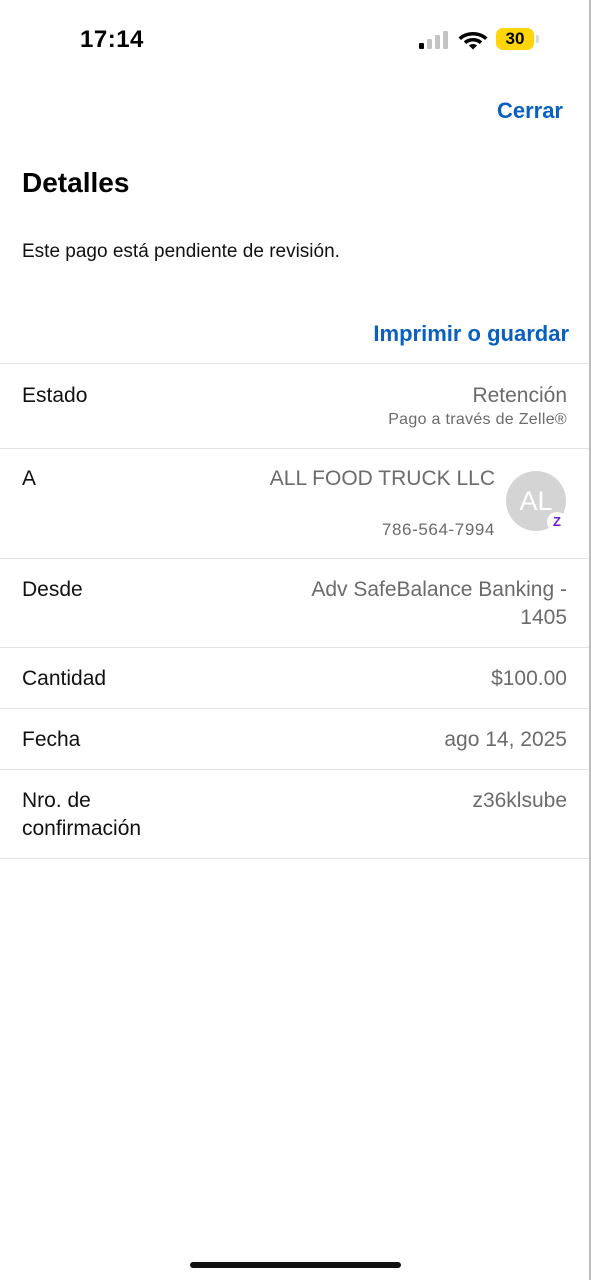 The height and width of the screenshot is (1280, 591). What do you see at coordinates (295, 1265) in the screenshot?
I see `home-indicator` at bounding box center [295, 1265].